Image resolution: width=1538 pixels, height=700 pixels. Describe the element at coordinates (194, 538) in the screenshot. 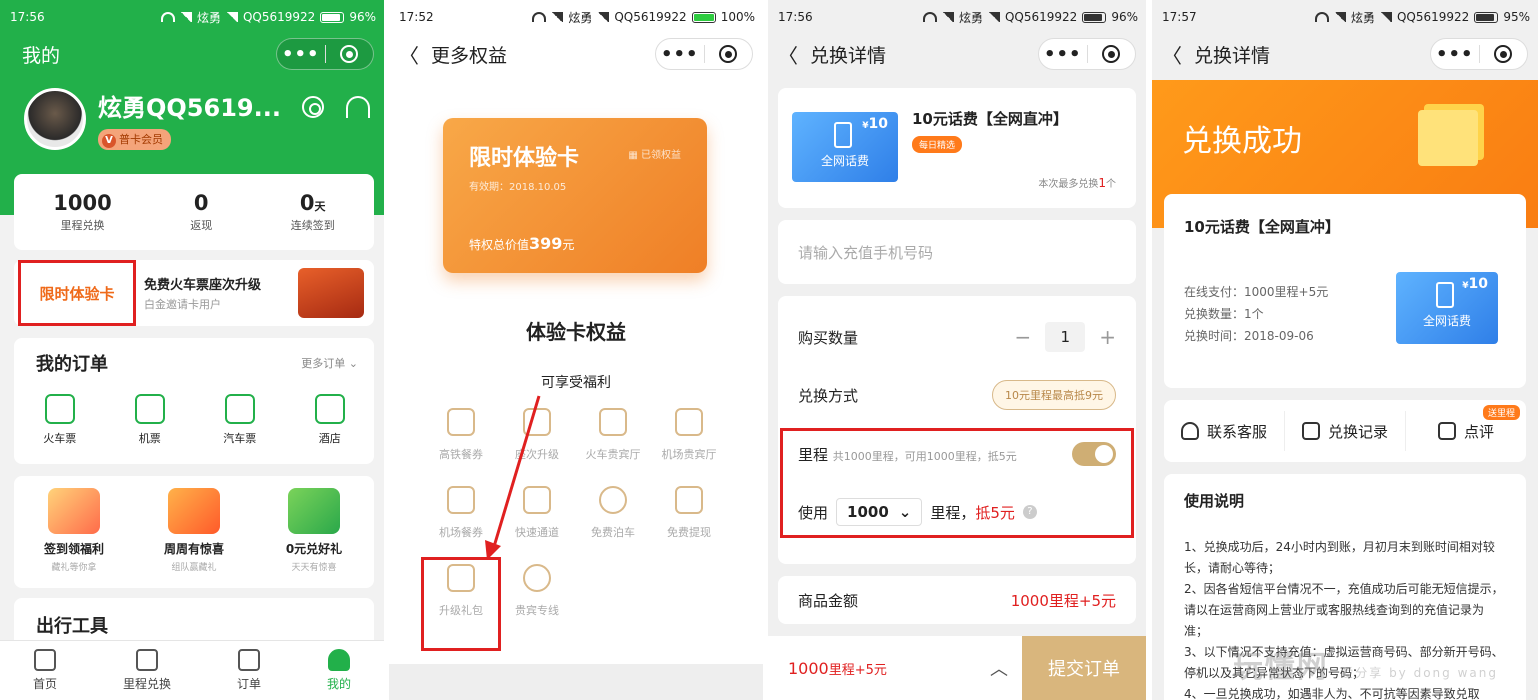

I see `benefit-weekly: 周周有惊喜 组队赢藏礼` at that location.